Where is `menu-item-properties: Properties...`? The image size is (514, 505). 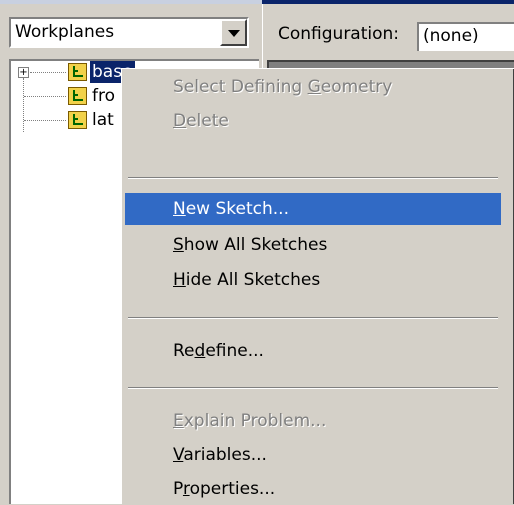 menu-item-properties: Properties... is located at coordinates (313, 489).